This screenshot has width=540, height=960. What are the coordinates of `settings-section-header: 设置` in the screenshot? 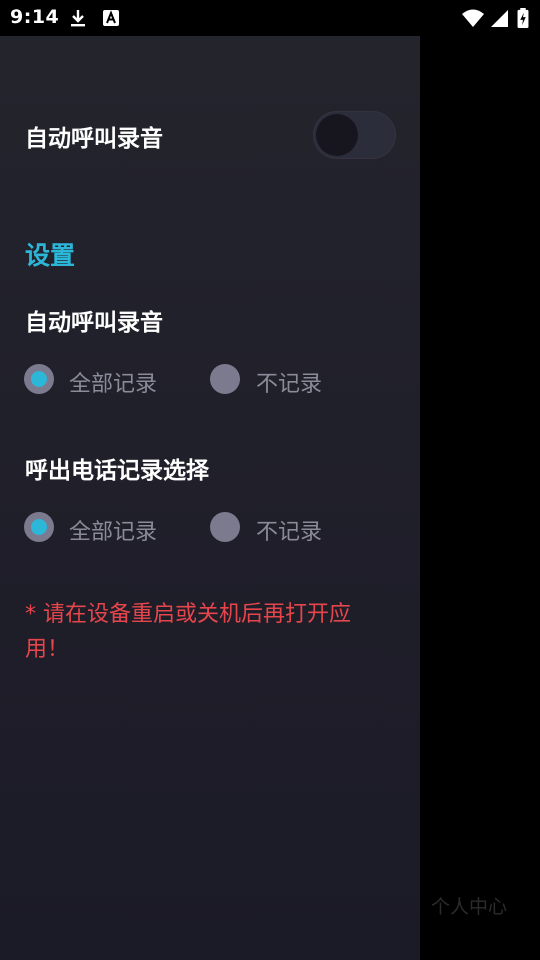 It's located at (50, 255).